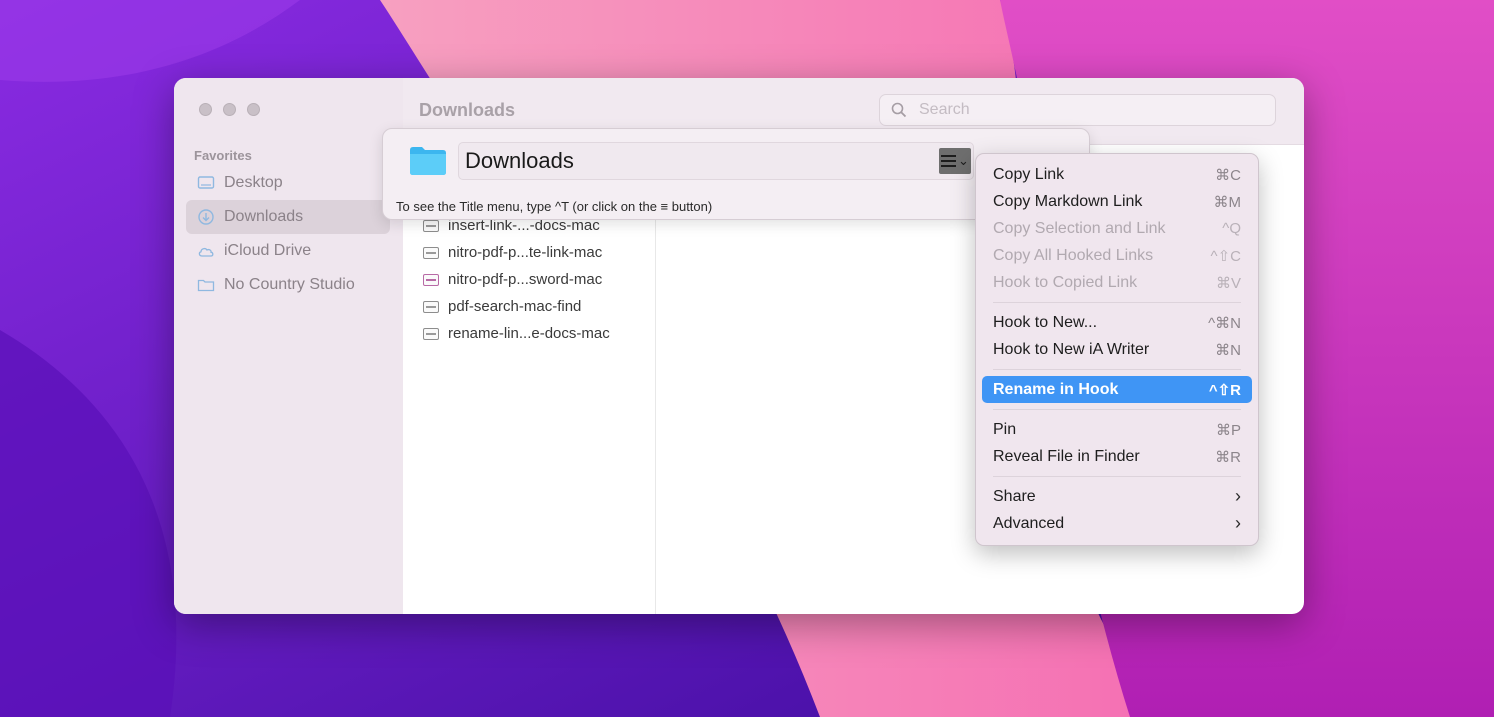 Image resolution: width=1494 pixels, height=717 pixels. I want to click on file-name: nitro-pdf-p...sword-mac, so click(525, 279).